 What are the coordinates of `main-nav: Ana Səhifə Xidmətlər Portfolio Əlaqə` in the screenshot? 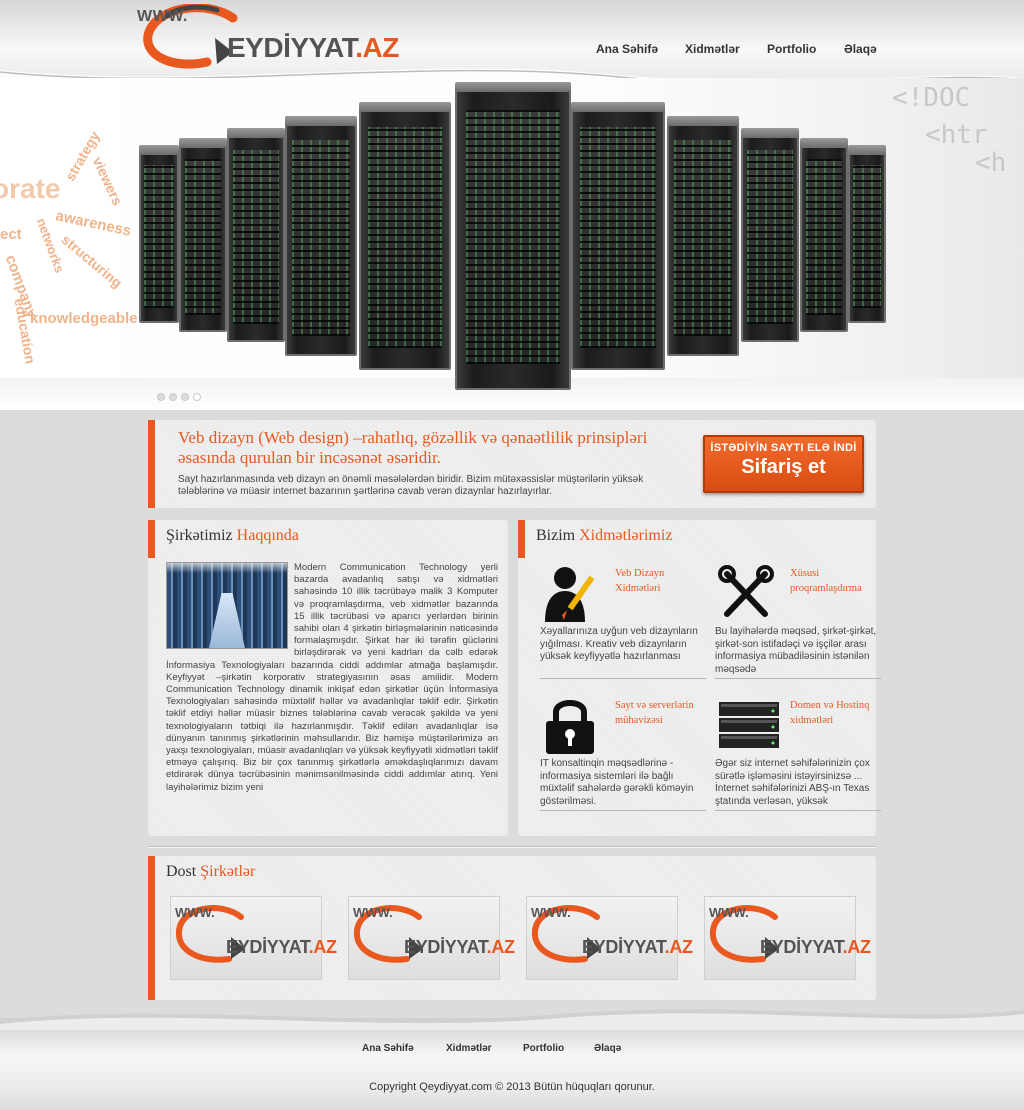 It's located at (512, 52).